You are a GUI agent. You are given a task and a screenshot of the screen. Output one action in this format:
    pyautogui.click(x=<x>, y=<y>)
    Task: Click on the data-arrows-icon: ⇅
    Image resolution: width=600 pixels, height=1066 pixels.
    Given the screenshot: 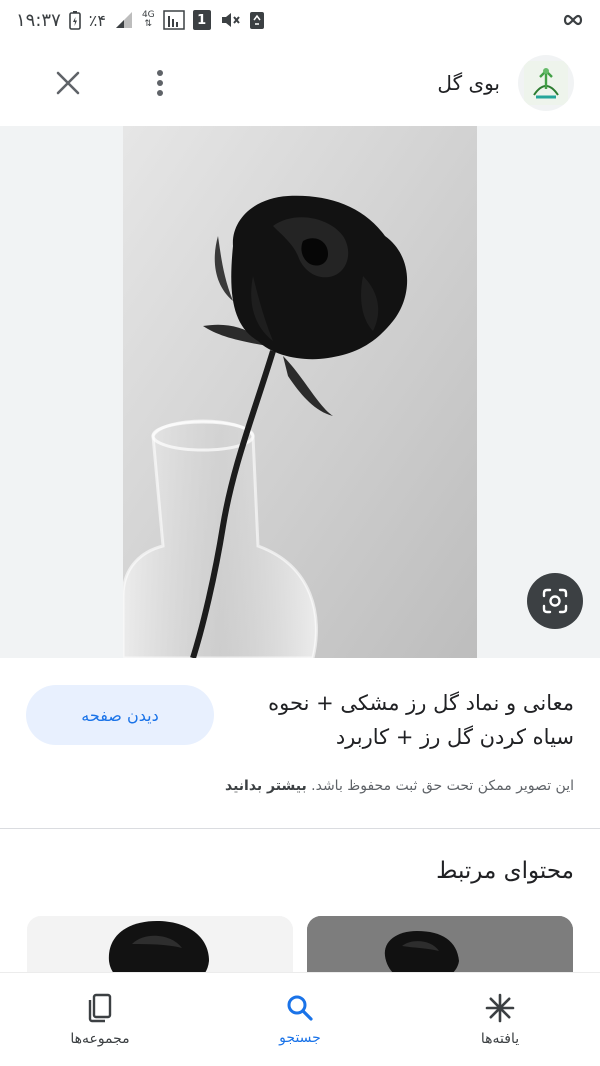 What is the action you would take?
    pyautogui.click(x=148, y=24)
    